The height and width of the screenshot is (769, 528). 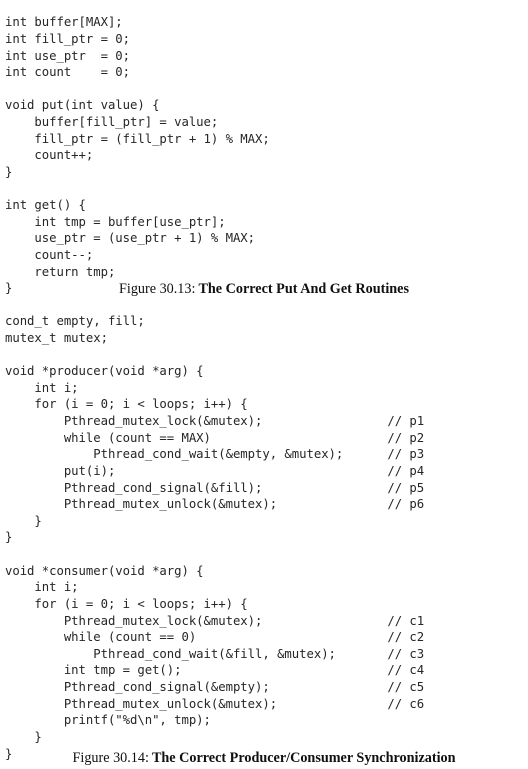 I want to click on figure-caption-title: The Correct Put And Get Routines, so click(x=304, y=289).